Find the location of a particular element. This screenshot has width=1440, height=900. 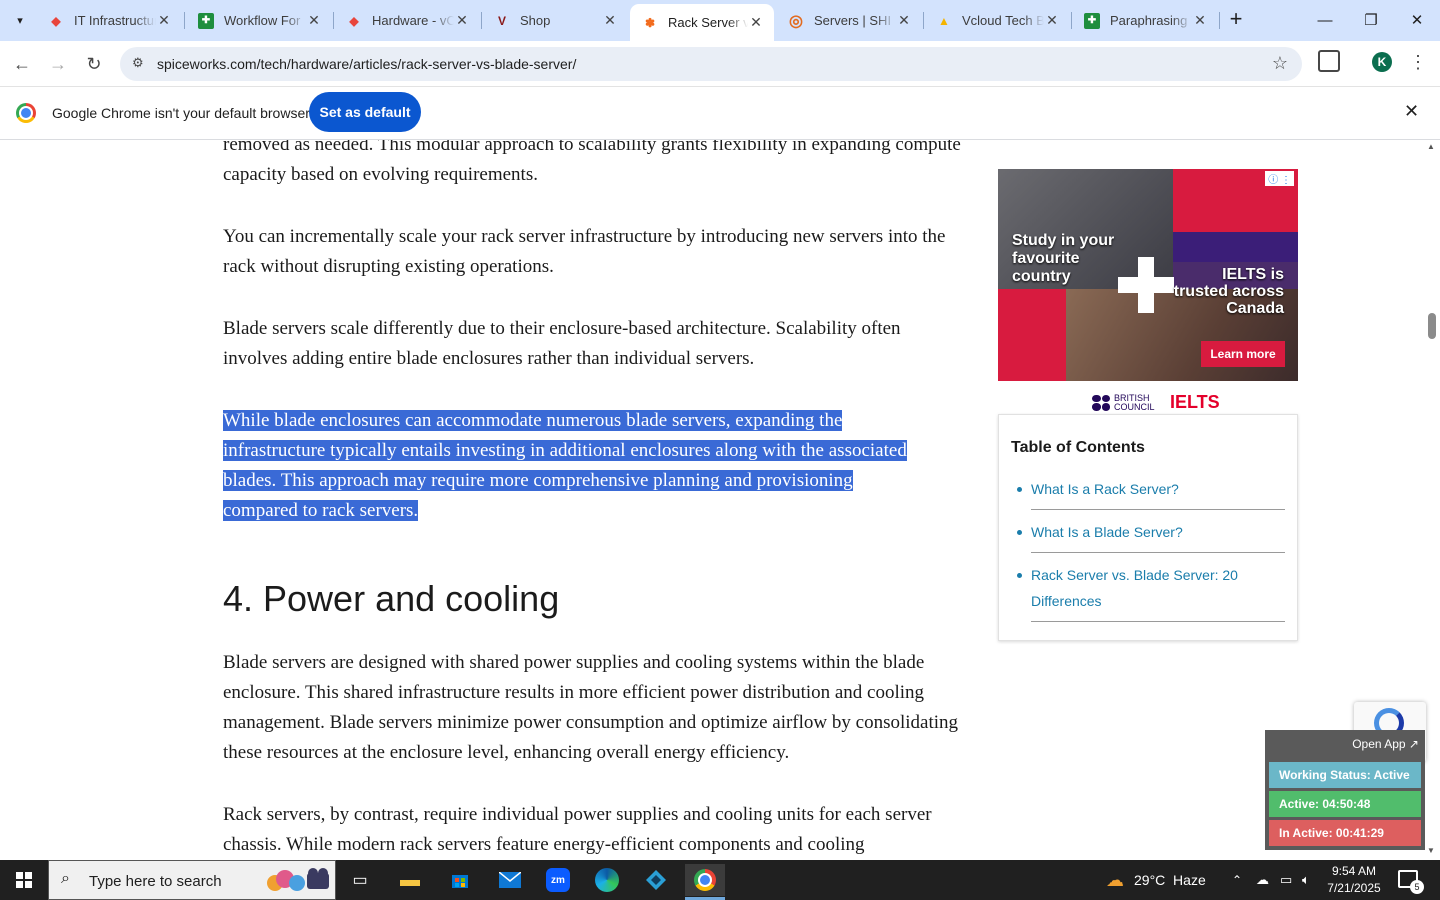

toc-title: Table of Contents is located at coordinates (1078, 447).